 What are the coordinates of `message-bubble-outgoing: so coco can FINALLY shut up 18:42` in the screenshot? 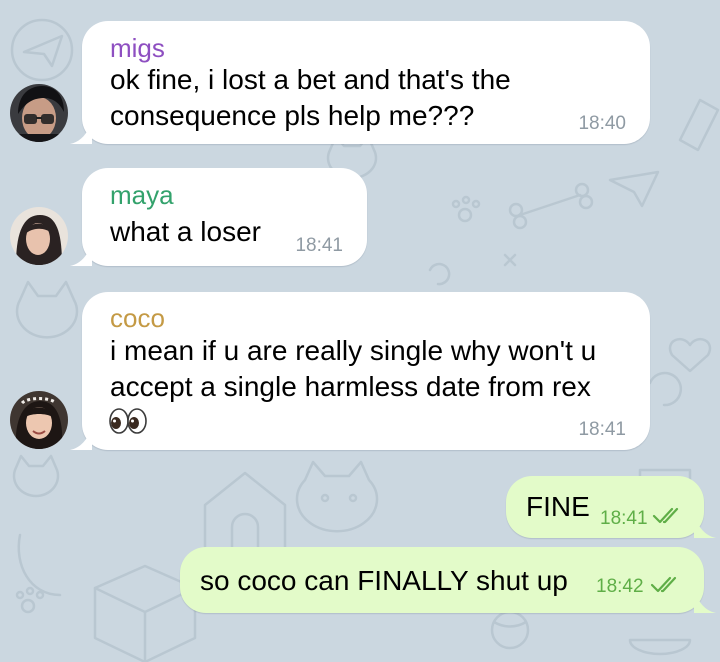 It's located at (448, 580).